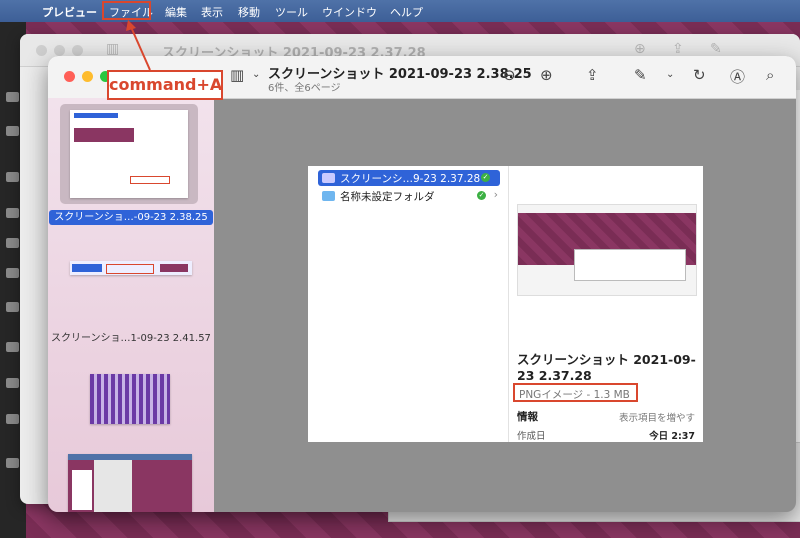 The image size is (800, 538). I want to click on chevron-down-icon: ⌄, so click(256, 74).